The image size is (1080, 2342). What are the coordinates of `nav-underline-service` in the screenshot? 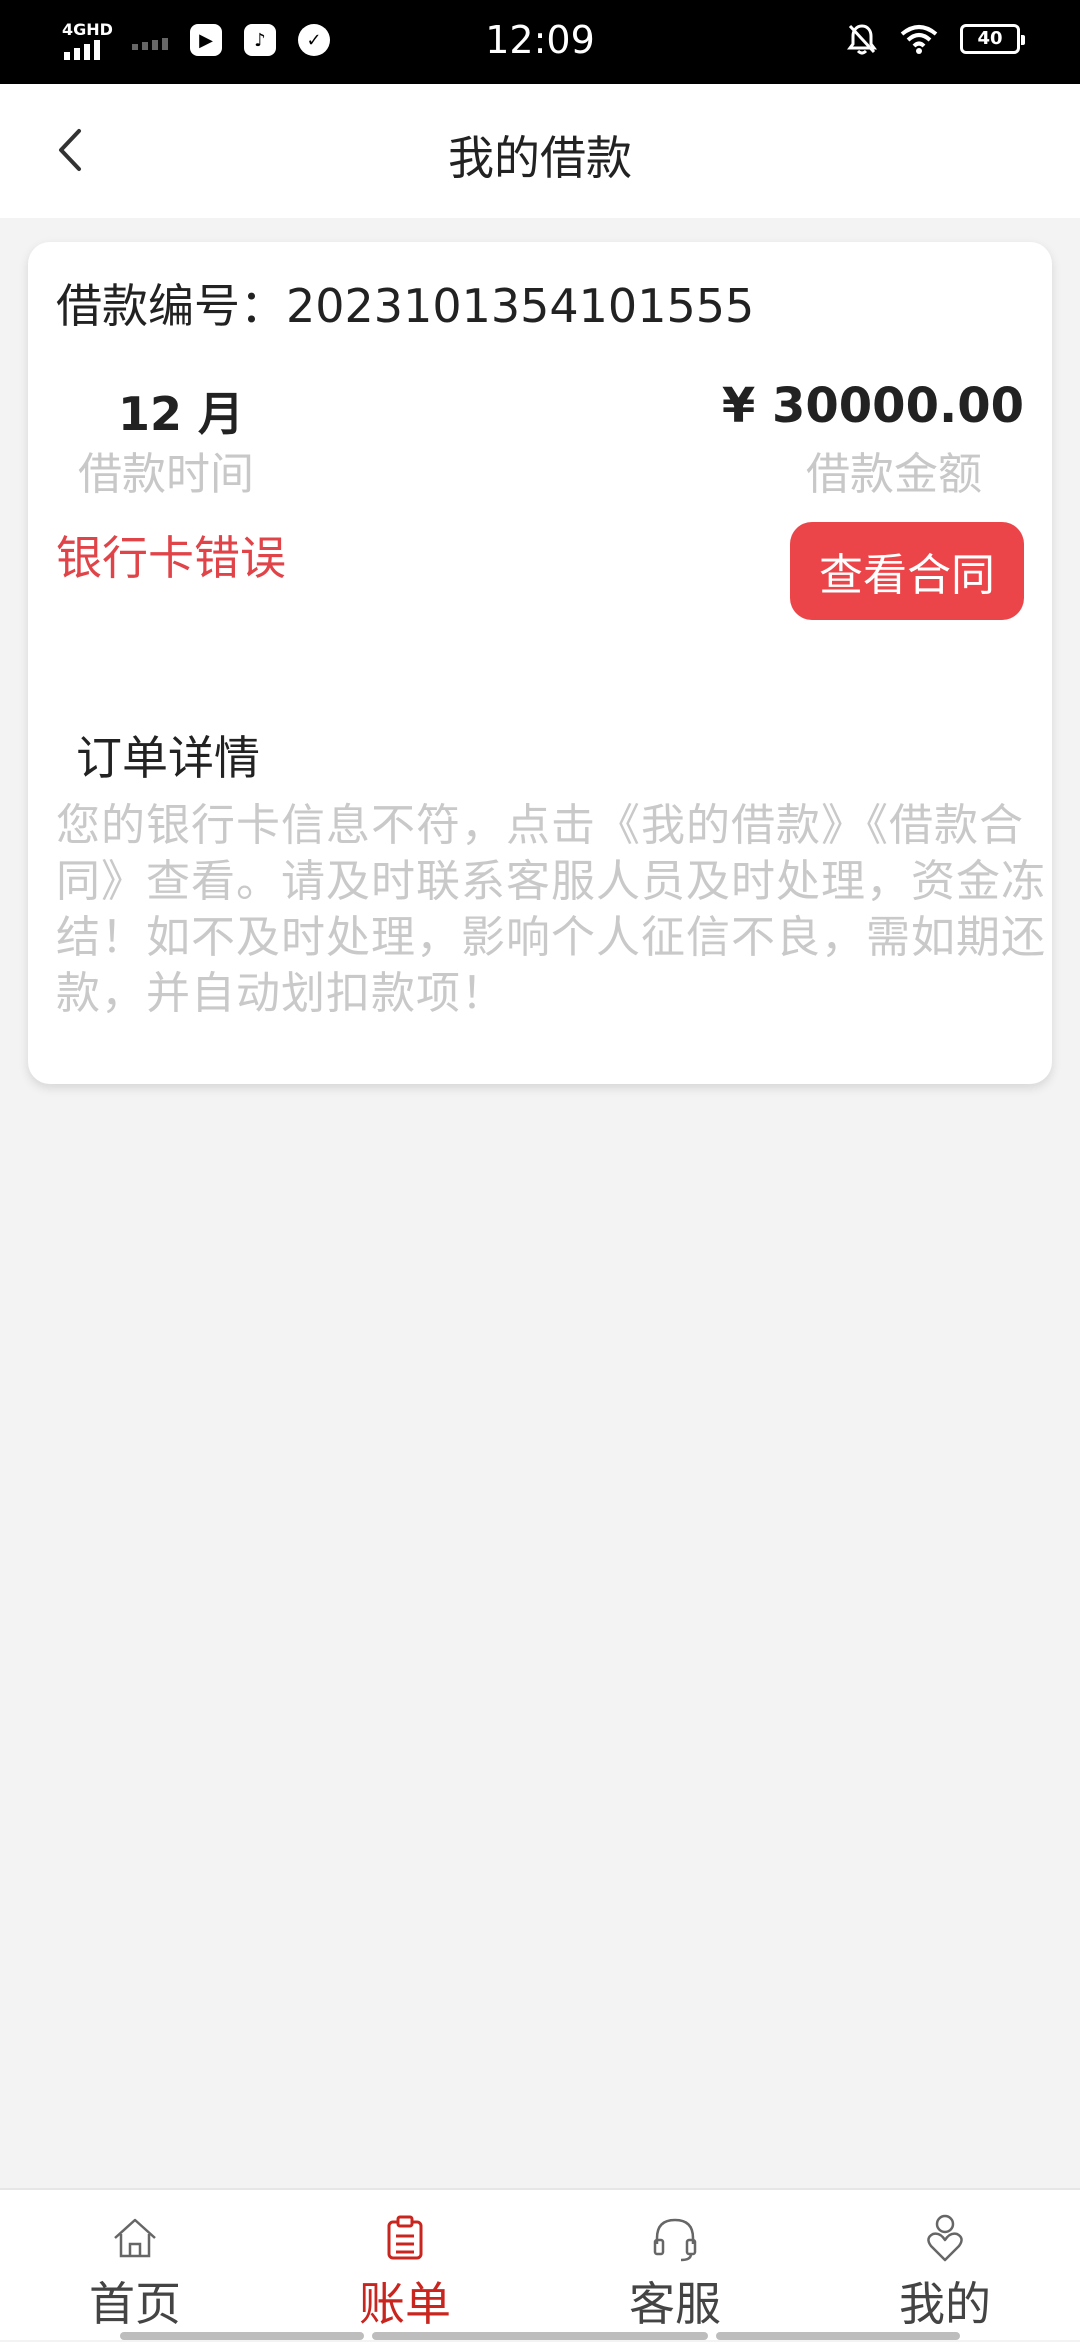 It's located at (838, 2336).